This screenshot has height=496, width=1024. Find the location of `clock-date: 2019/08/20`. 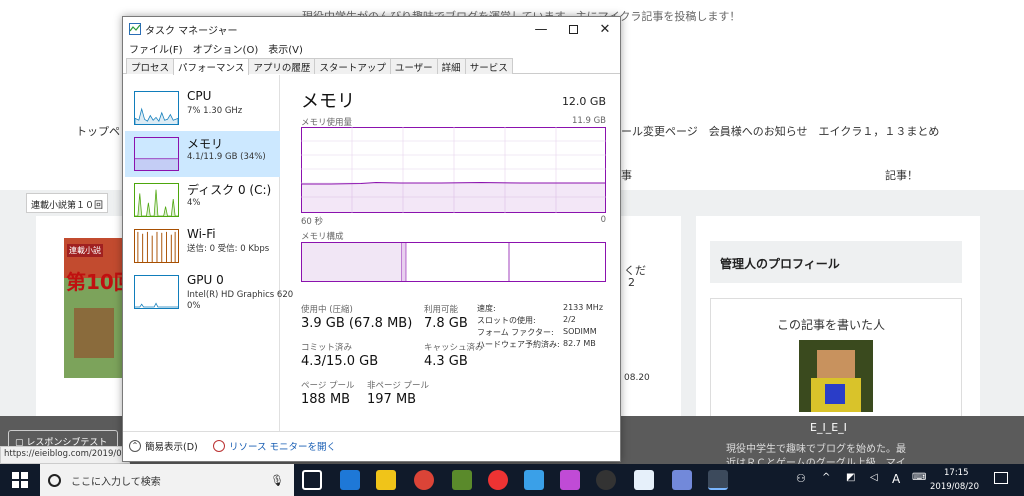

clock-date: 2019/08/20 is located at coordinates (954, 487).